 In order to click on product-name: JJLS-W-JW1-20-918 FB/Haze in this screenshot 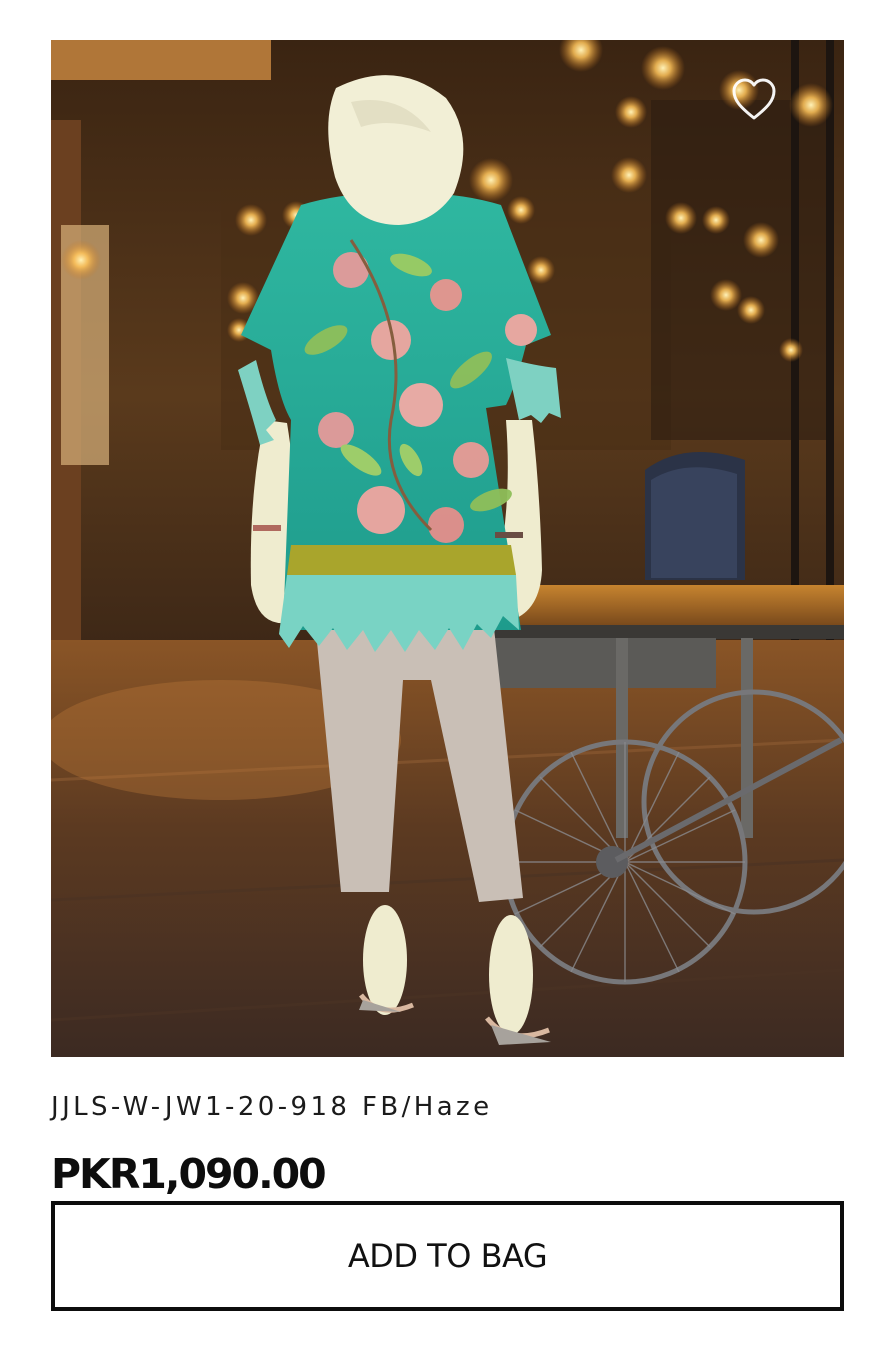, I will do `click(447, 1107)`.